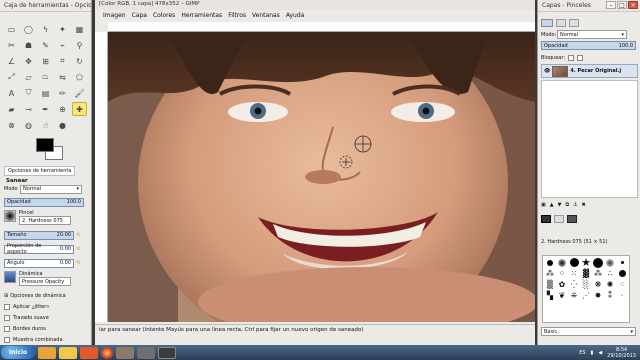 This screenshot has width=640, height=360. What do you see at coordinates (586, 273) in the screenshot?
I see `brush-texture-icon: ▓` at bounding box center [586, 273].